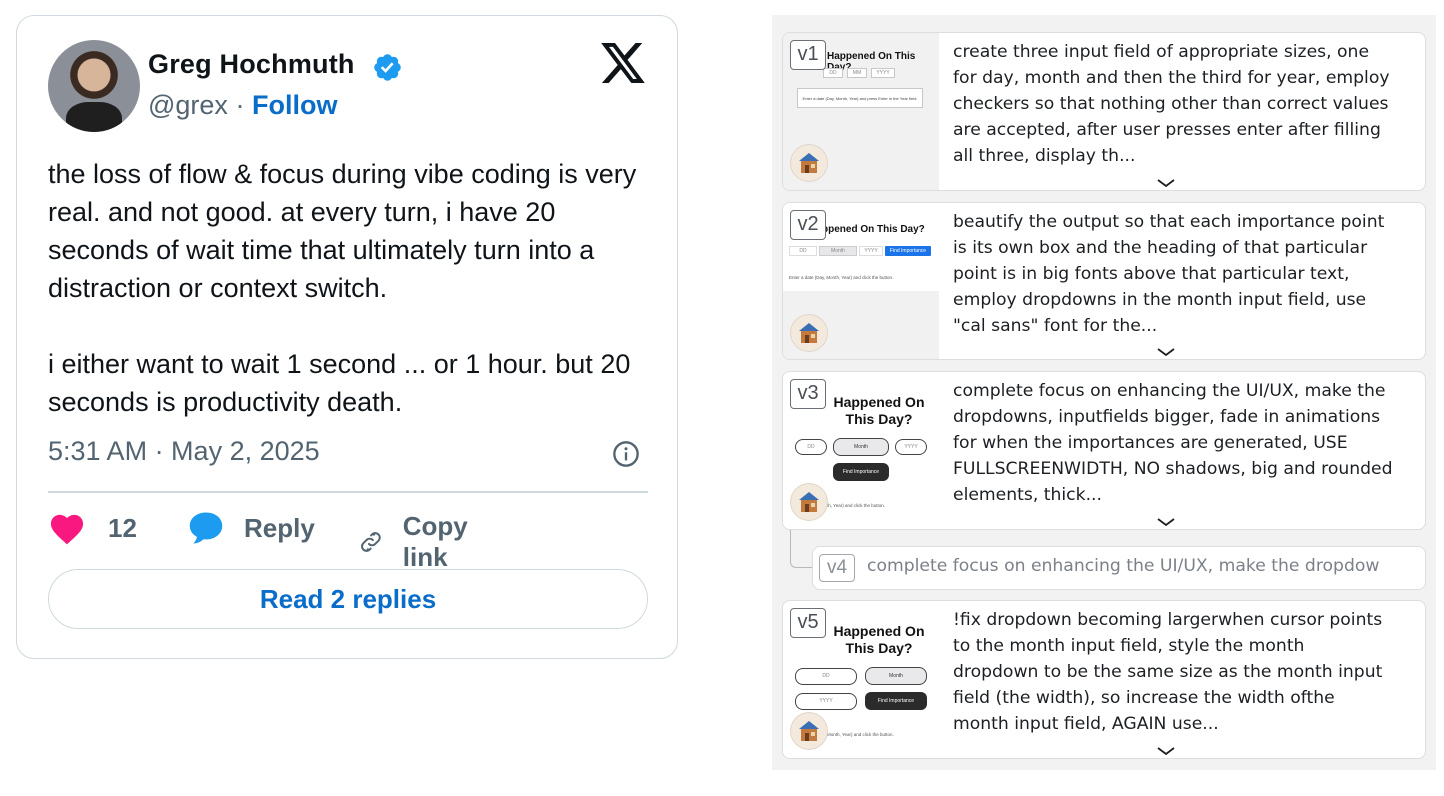  What do you see at coordinates (623, 63) in the screenshot?
I see `x-logo-icon` at bounding box center [623, 63].